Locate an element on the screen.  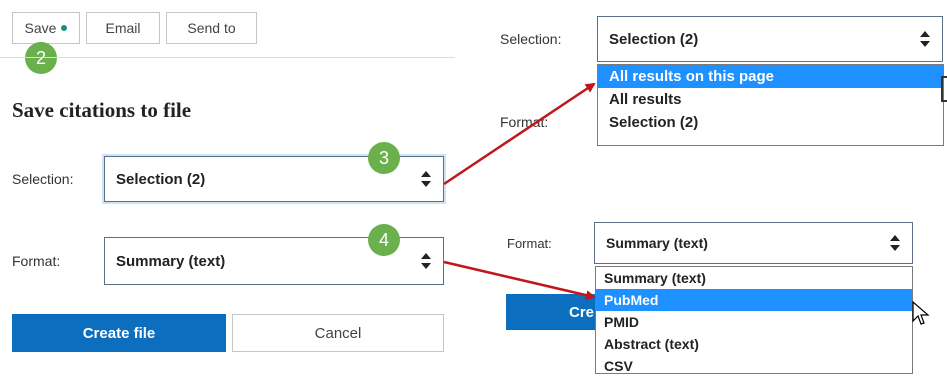
annotation-arrows is located at coordinates (519, 191).